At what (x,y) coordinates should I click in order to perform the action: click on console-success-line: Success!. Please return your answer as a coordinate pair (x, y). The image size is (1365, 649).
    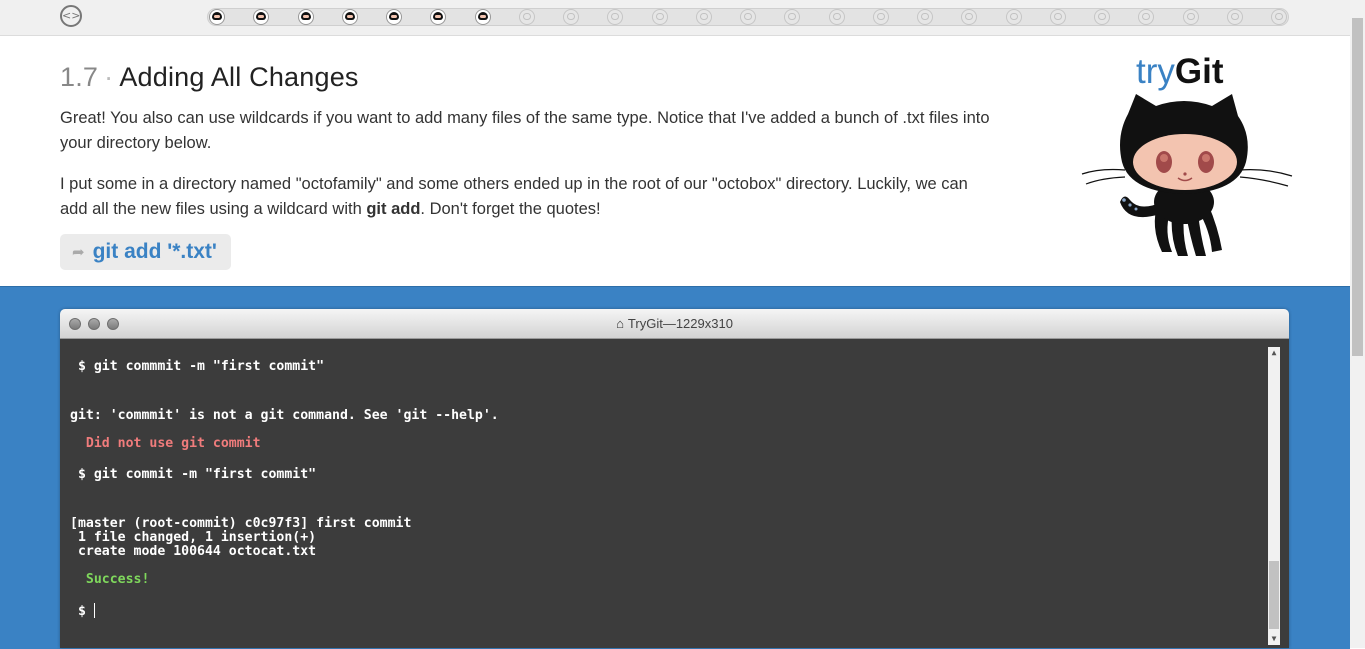
    Looking at the image, I should click on (110, 579).